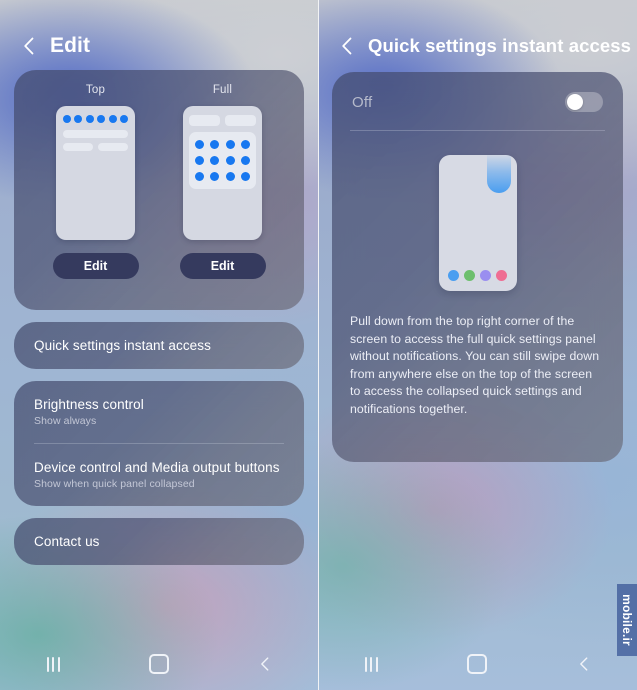 This screenshot has height=690, width=637. I want to click on screen-separator, so click(318, 345).